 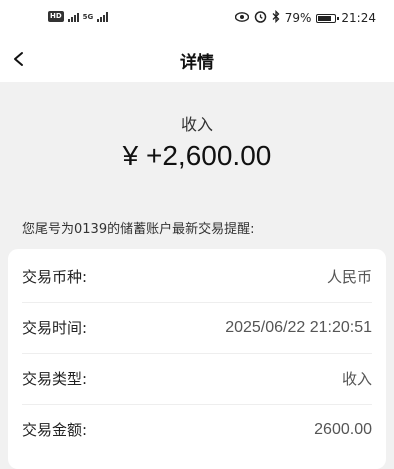 I want to click on transaction-amount: ¥ +2,600.00, so click(x=197, y=155).